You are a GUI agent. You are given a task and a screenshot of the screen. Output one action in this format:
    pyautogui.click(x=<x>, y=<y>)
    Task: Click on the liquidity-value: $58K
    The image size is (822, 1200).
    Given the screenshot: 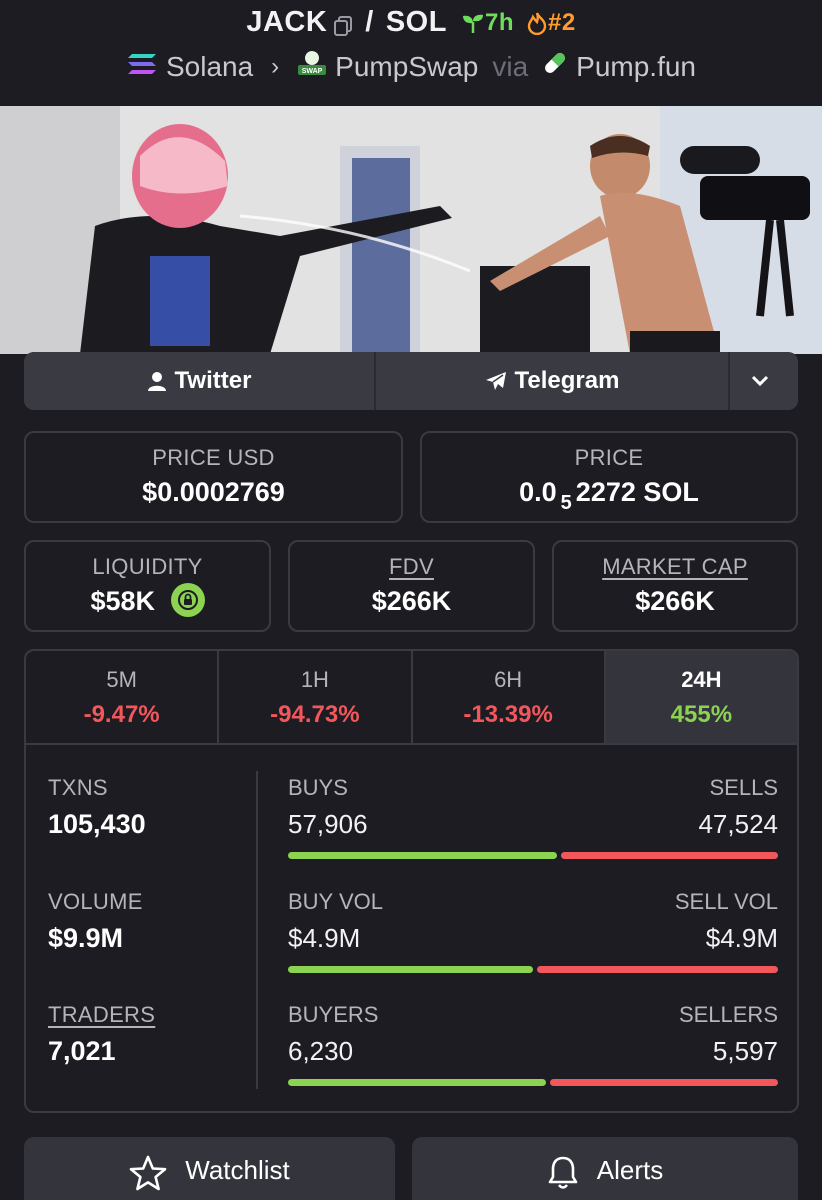 What is the action you would take?
    pyautogui.click(x=123, y=601)
    